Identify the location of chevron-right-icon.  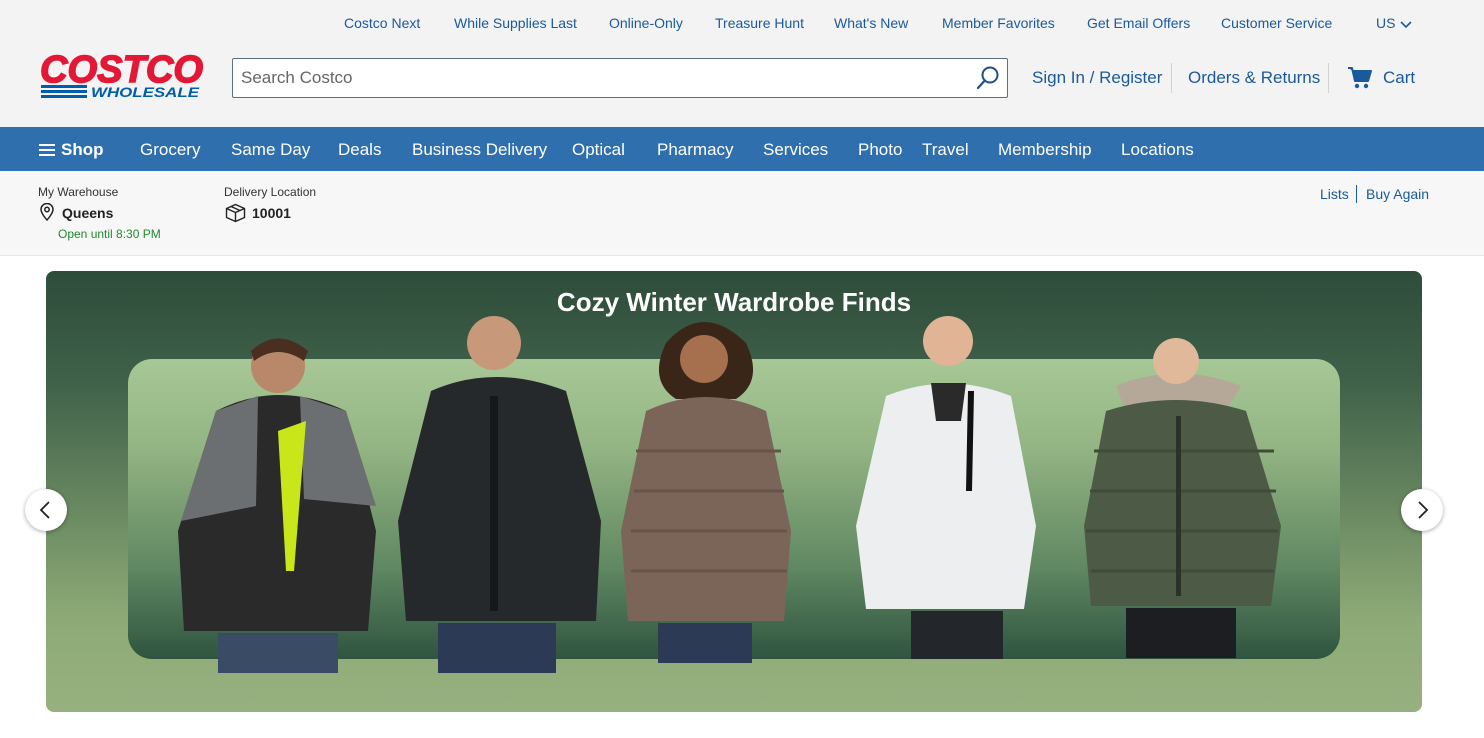
(1423, 510).